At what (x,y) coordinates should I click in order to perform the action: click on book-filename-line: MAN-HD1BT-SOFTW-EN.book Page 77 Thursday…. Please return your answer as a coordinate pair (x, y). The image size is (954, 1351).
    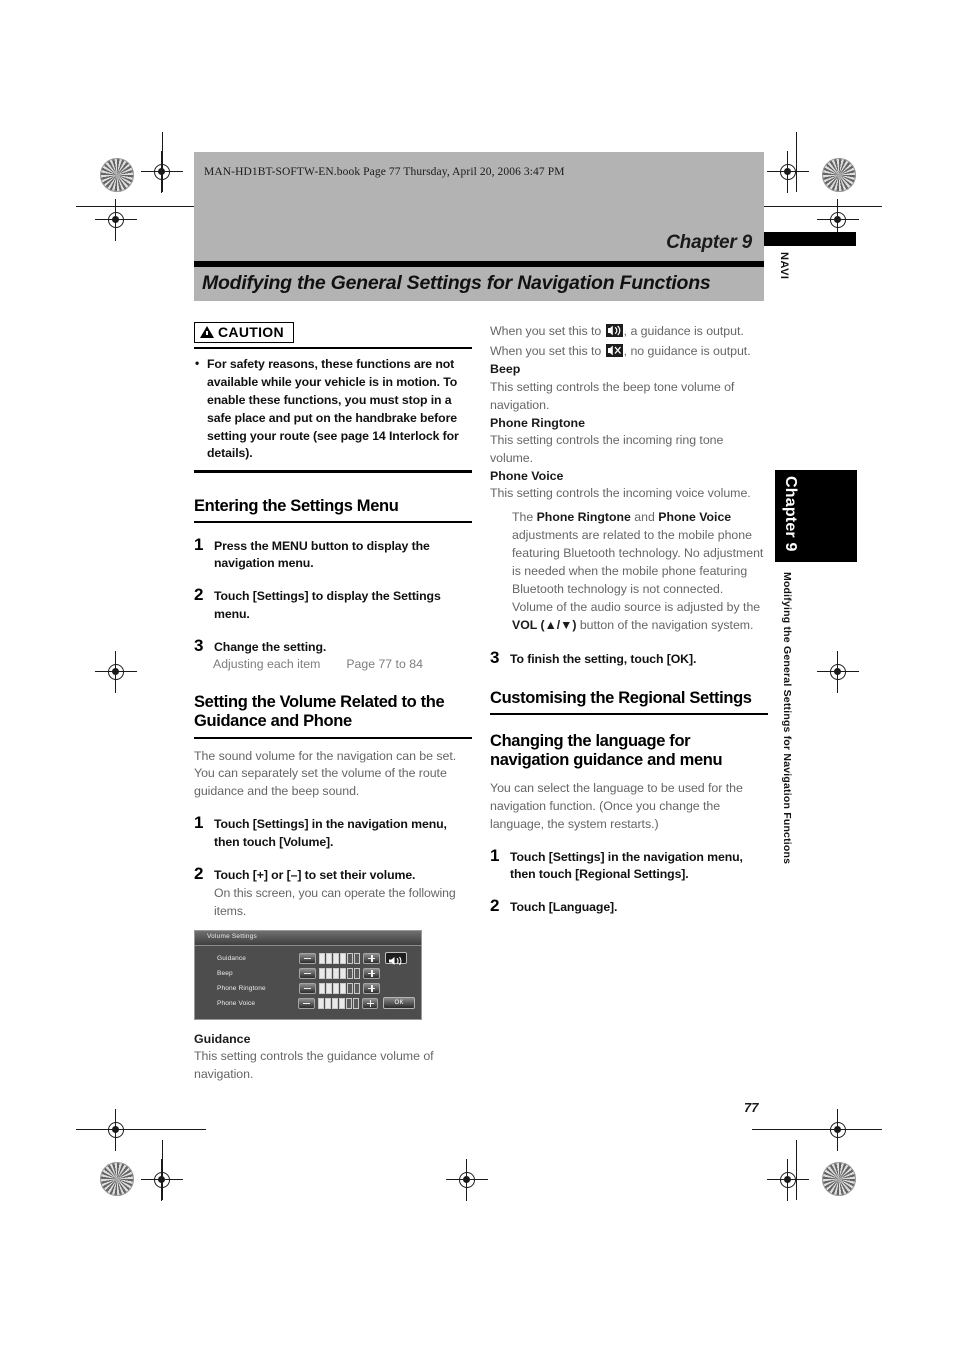
    Looking at the image, I should click on (384, 172).